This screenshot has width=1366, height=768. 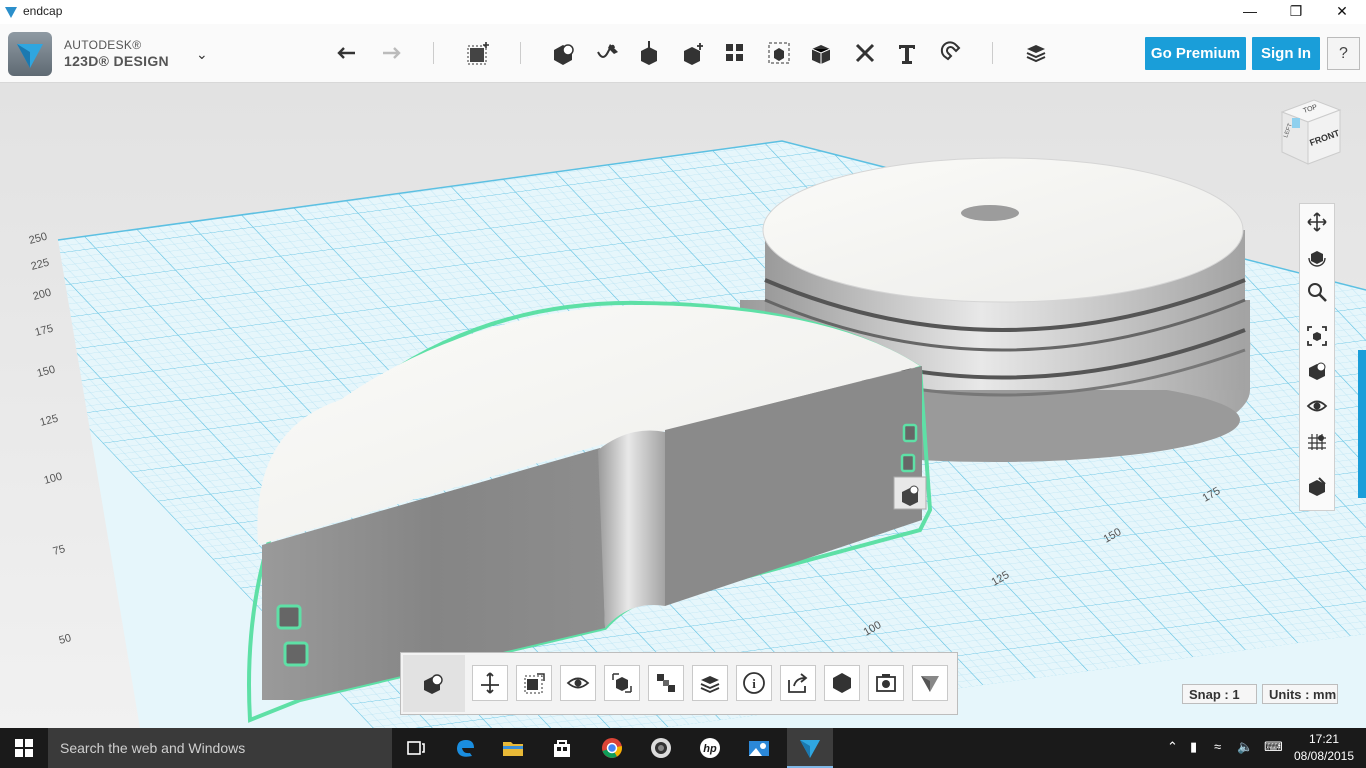 I want to click on task-view-icon, so click(x=416, y=748).